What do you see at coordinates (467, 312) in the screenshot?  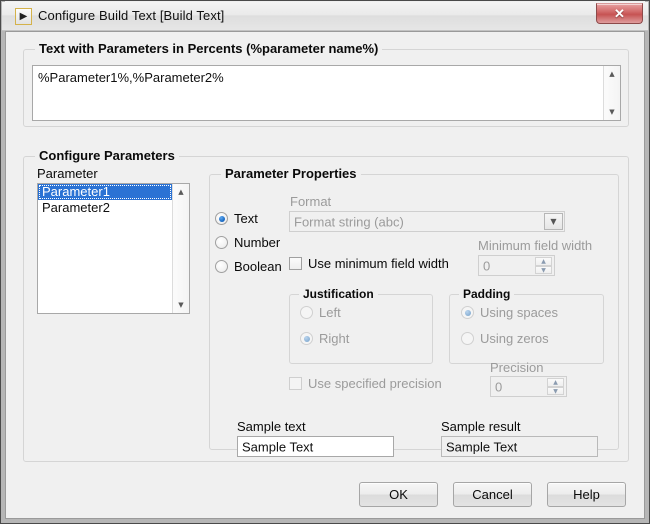 I see `radio-padding-spaces-dot` at bounding box center [467, 312].